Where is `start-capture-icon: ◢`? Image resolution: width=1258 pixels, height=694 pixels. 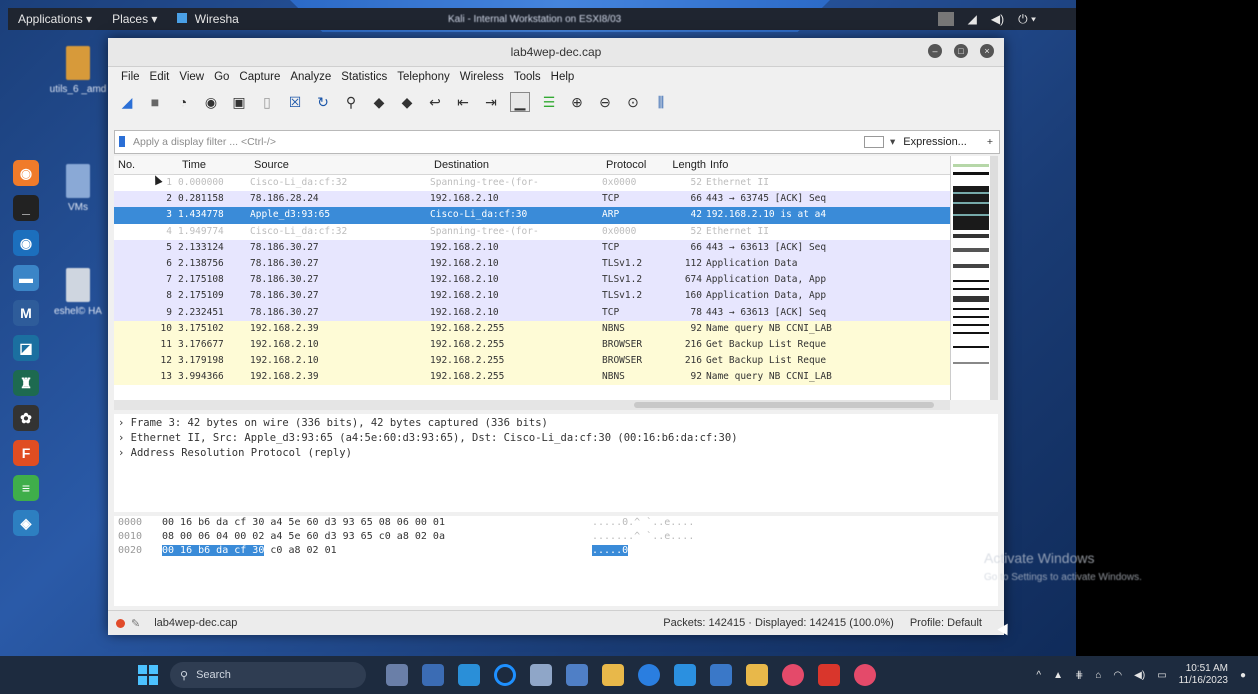
start-capture-icon: ◢ is located at coordinates (127, 102).